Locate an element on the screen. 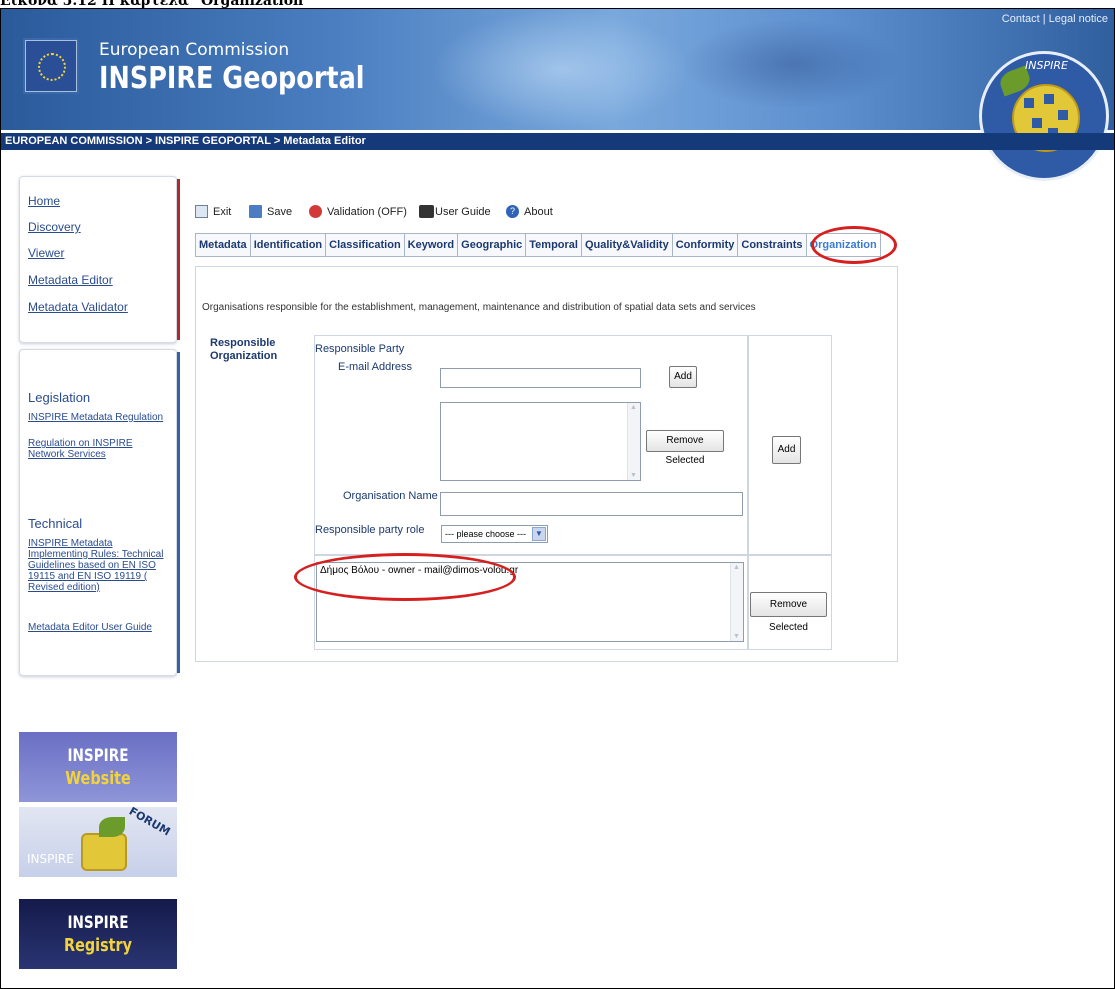  brand-subtitle: European Commission is located at coordinates (194, 50).